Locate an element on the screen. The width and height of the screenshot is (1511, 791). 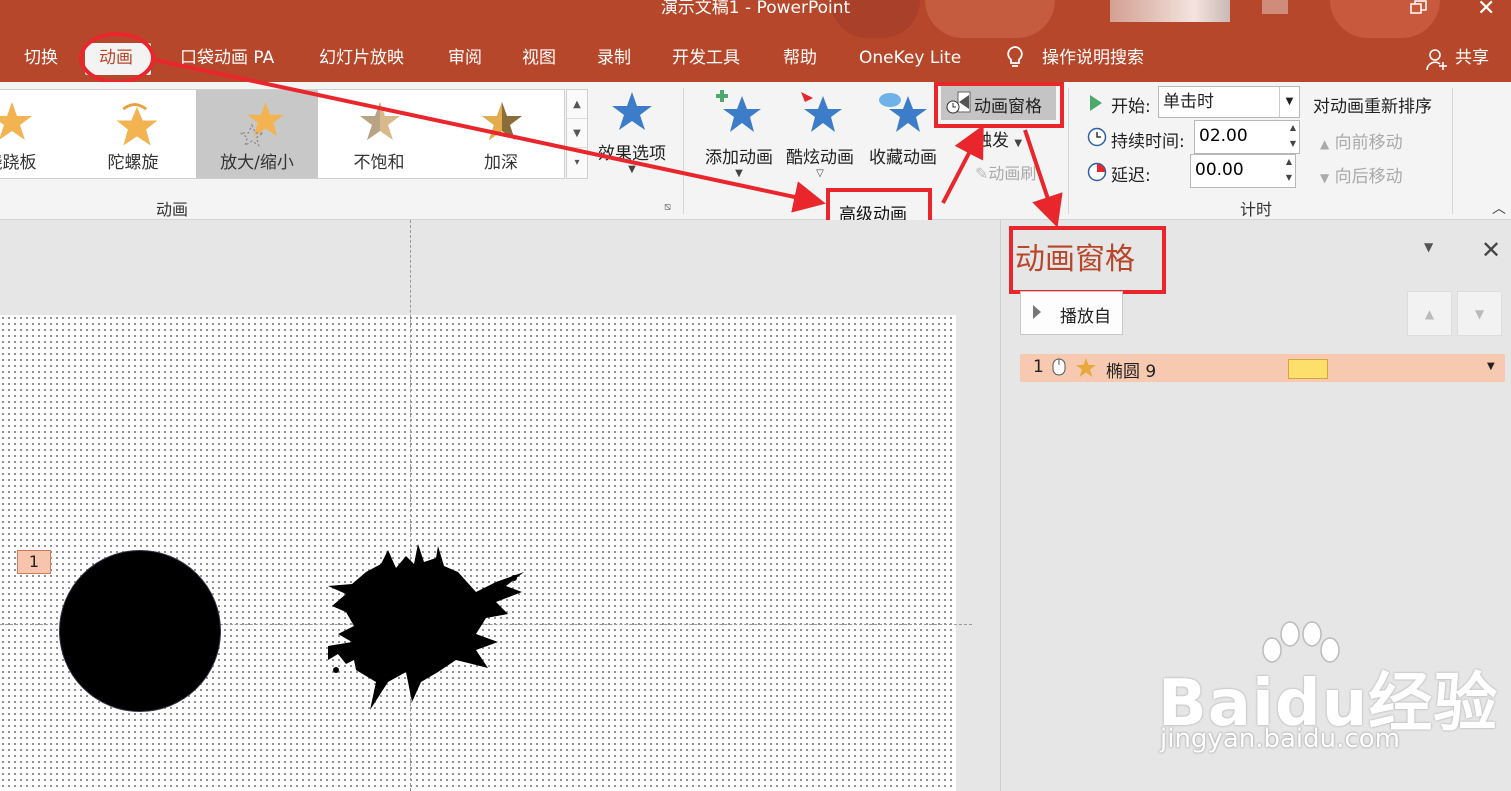
ellipse-shape is located at coordinates (140, 631).